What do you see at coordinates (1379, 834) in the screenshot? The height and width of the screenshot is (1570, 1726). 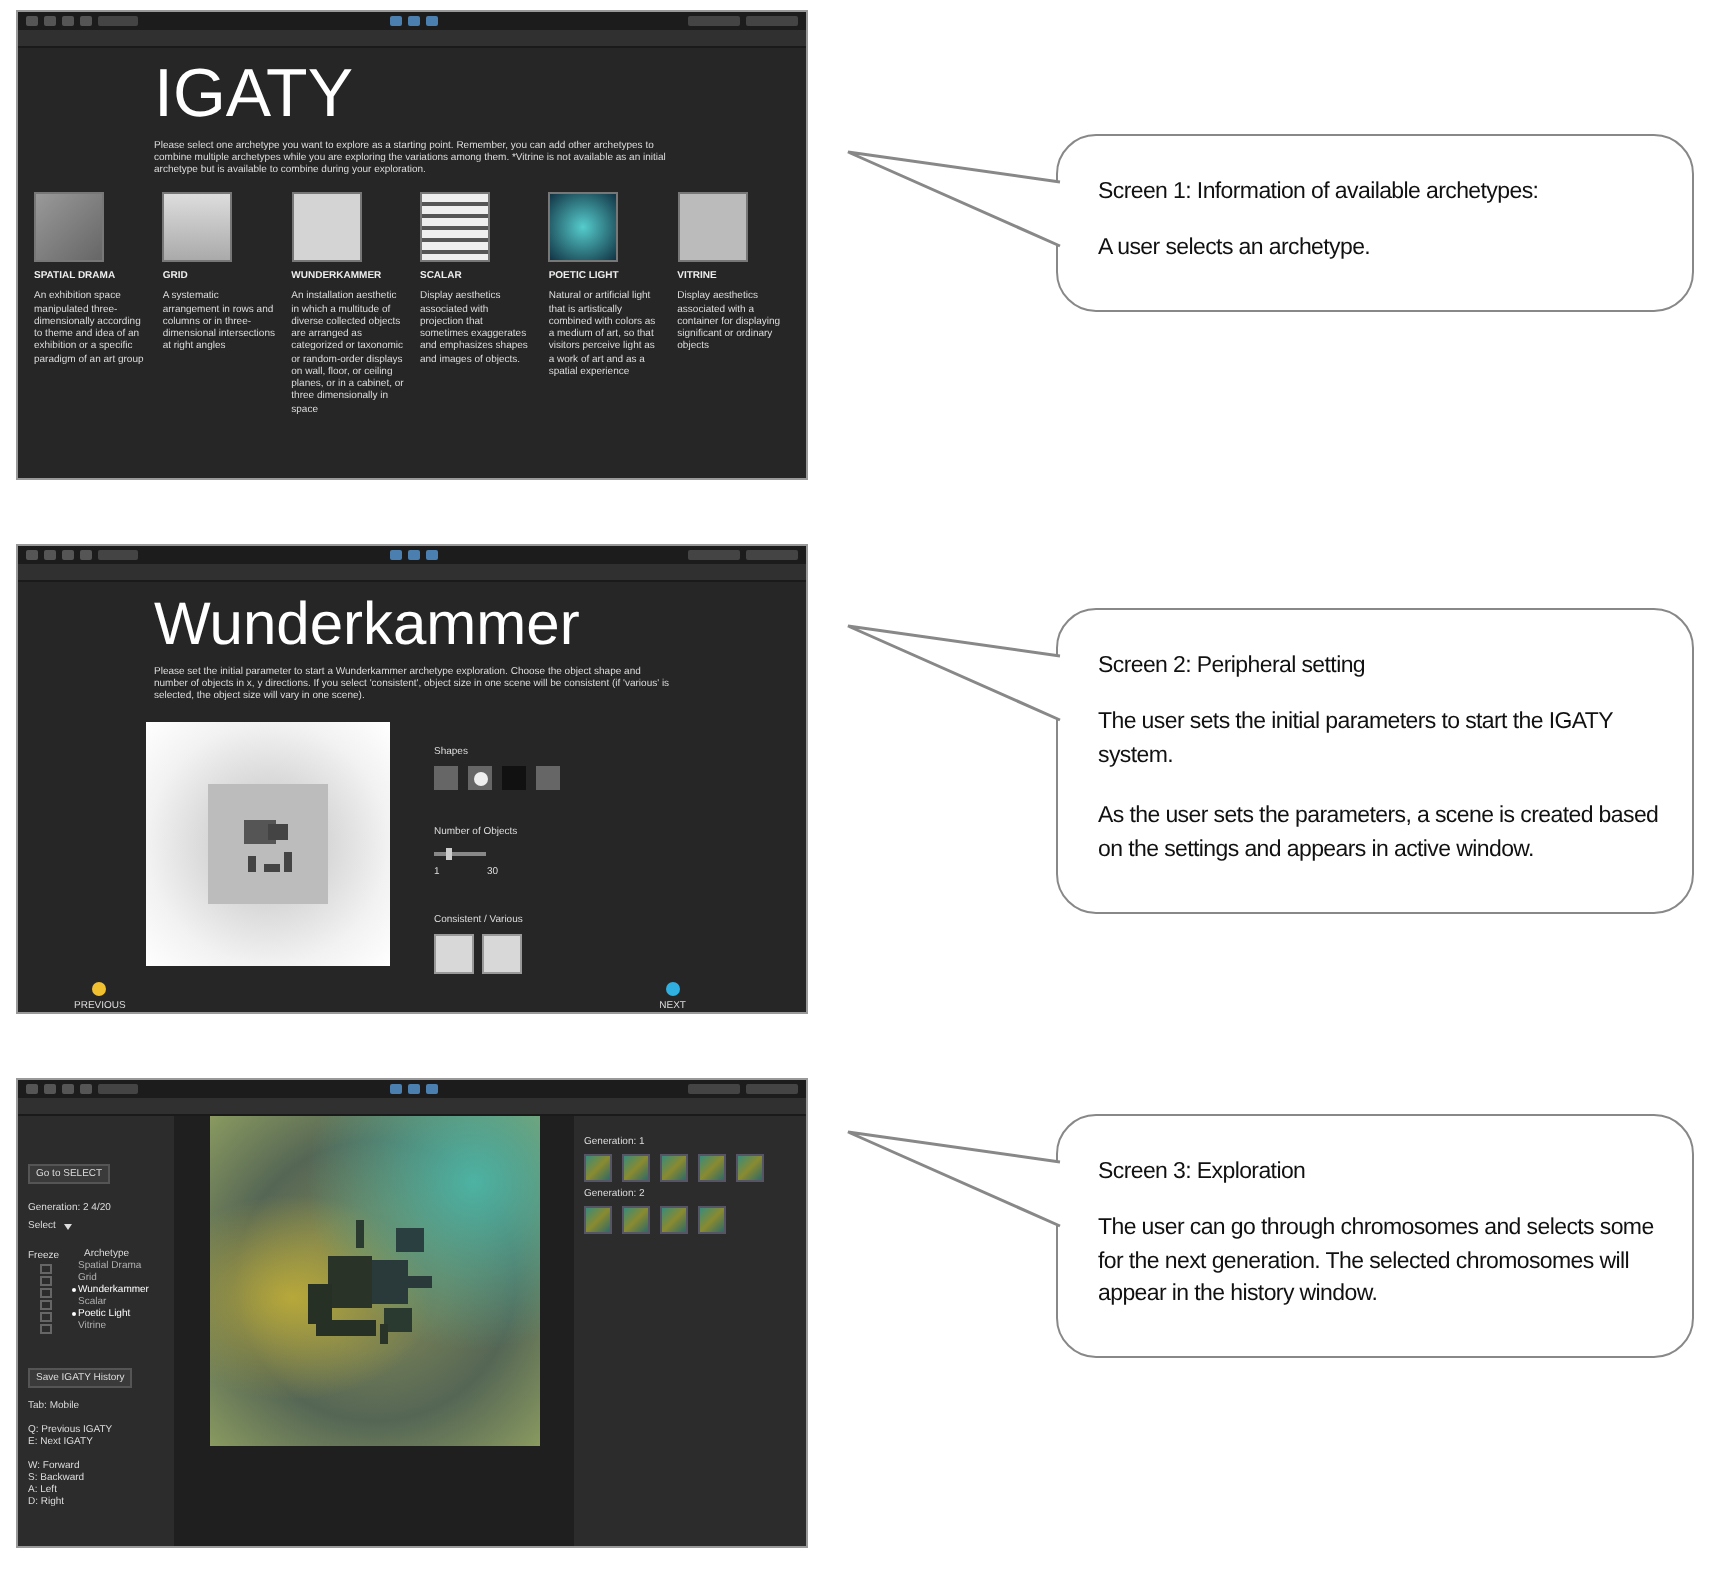 I see `callout-text: As the user sets the parameters, a scene is created based on the settings and appears in active window.` at bounding box center [1379, 834].